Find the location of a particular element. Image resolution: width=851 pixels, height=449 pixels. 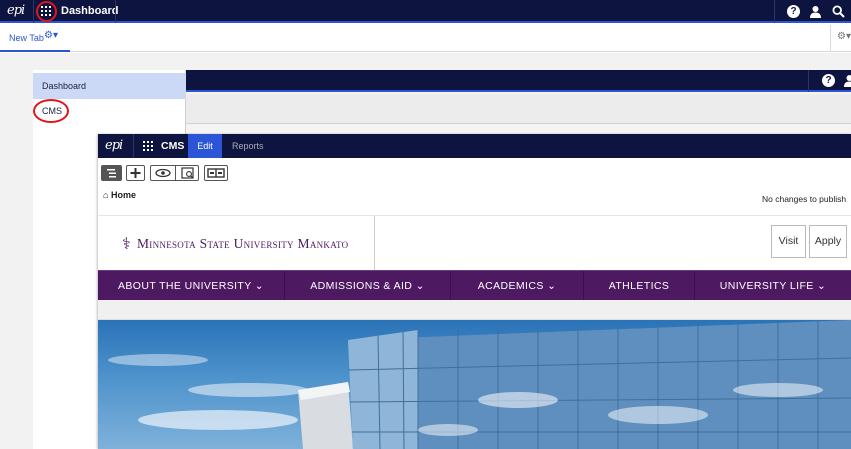

app-switcher-button is located at coordinates (148, 146).